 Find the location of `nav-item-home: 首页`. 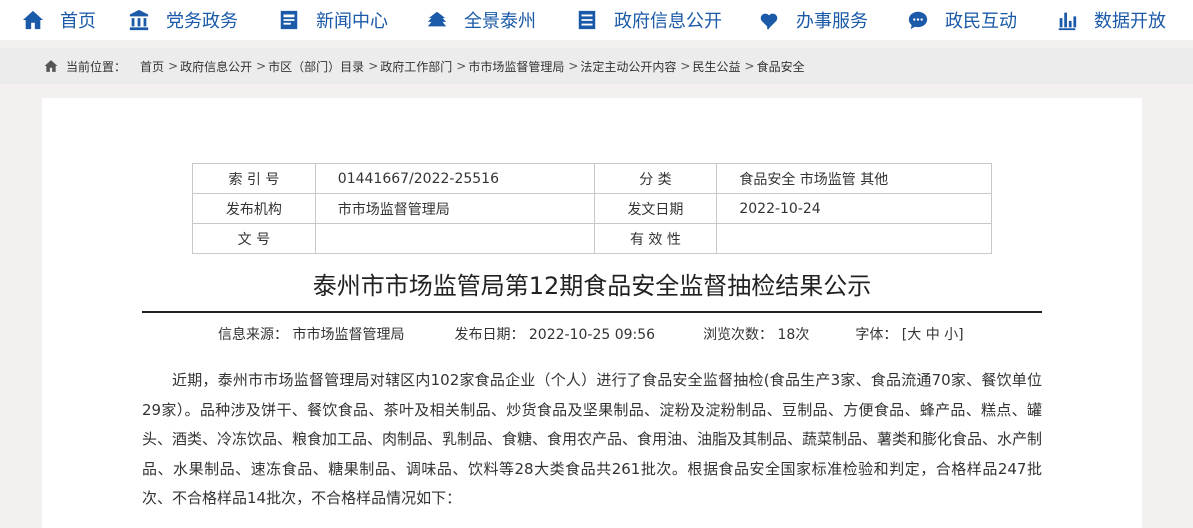

nav-item-home: 首页 is located at coordinates (59, 20).